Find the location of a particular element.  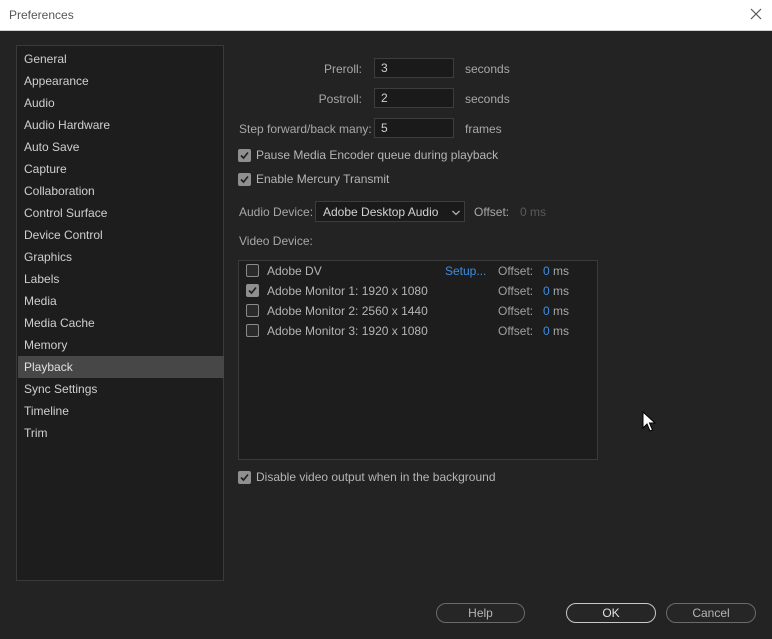

sidebar-item-media-cache: Media Cache is located at coordinates (121, 323).